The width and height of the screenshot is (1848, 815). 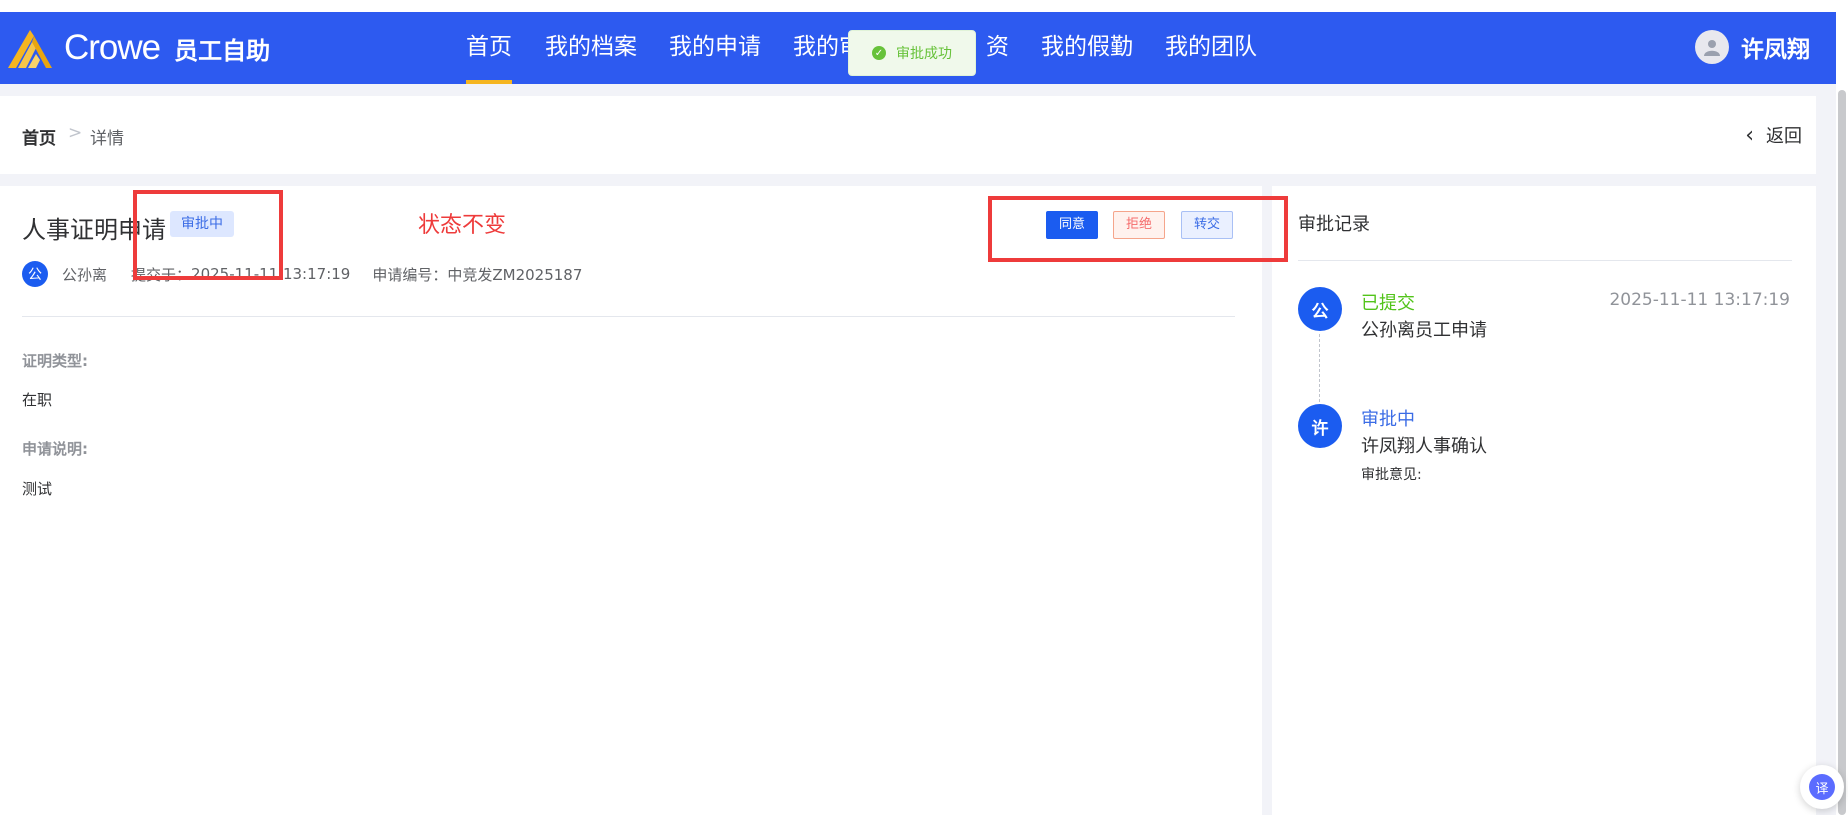 I want to click on back-button: ‹ 返回, so click(x=1773, y=135).